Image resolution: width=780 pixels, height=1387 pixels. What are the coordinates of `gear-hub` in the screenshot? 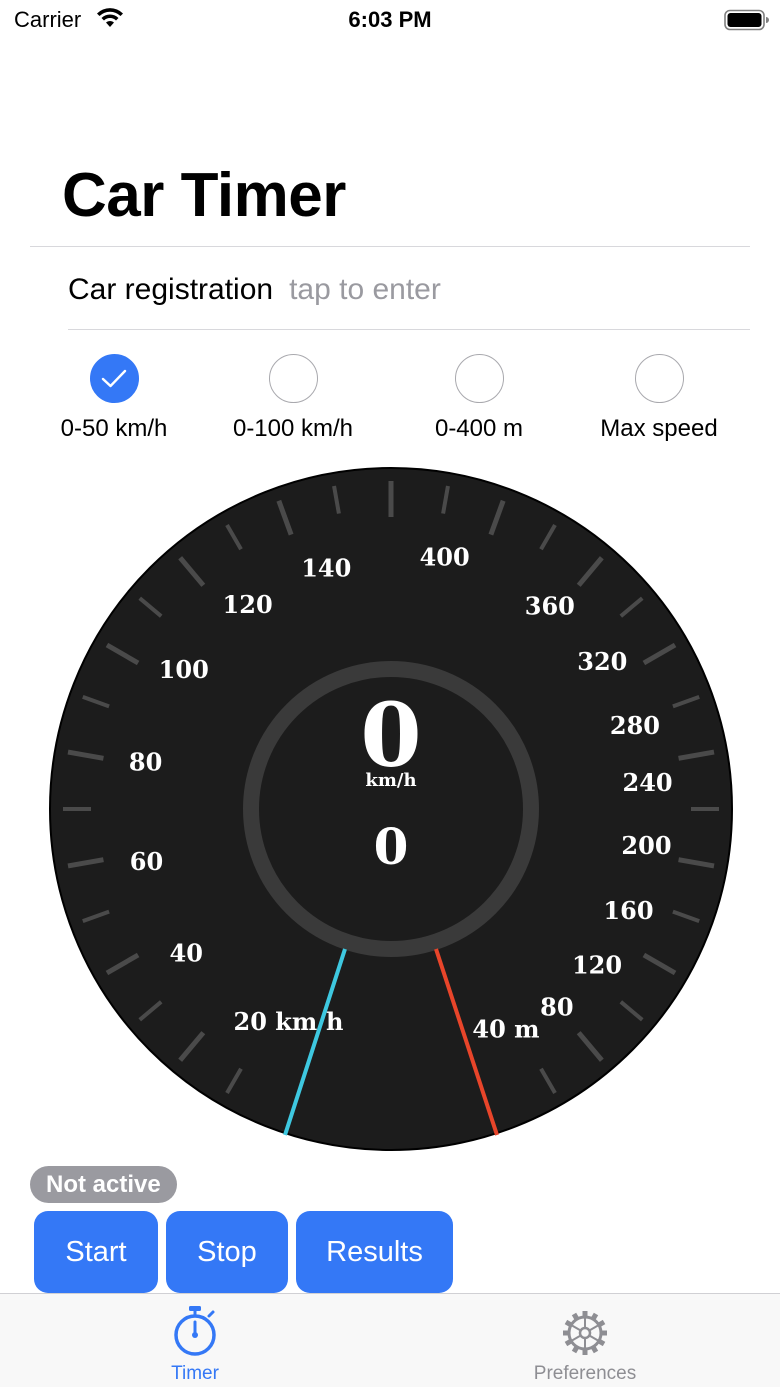 It's located at (585, 1333).